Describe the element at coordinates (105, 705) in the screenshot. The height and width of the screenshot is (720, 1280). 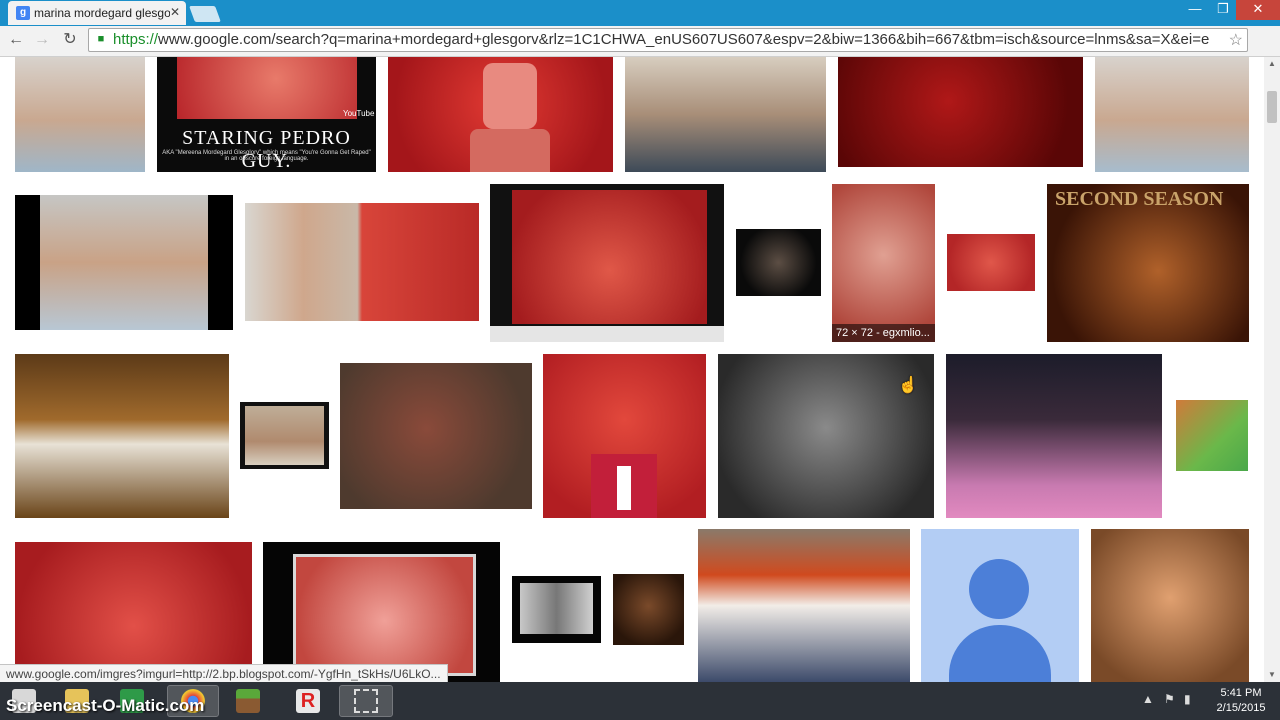
I see `screencast-watermark: Screencast-O-Matic.com` at that location.